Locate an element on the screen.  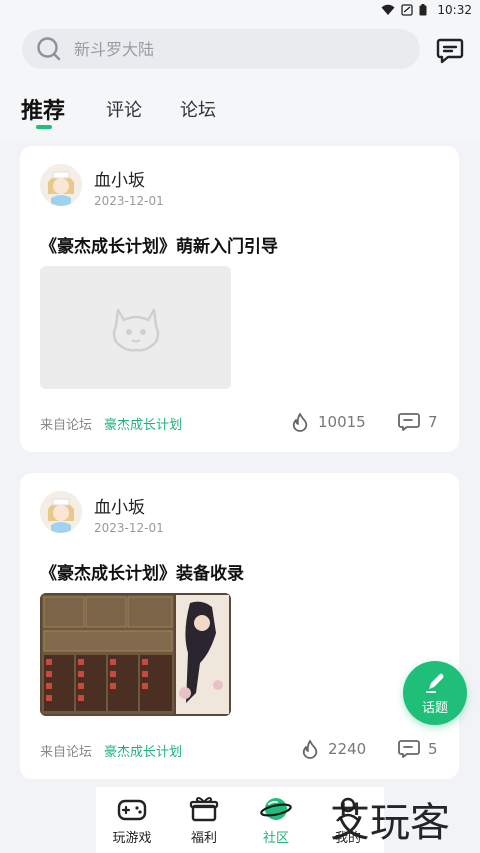
post-title: 《豪杰成长计划》萌新入门引导 is located at coordinates (159, 244).